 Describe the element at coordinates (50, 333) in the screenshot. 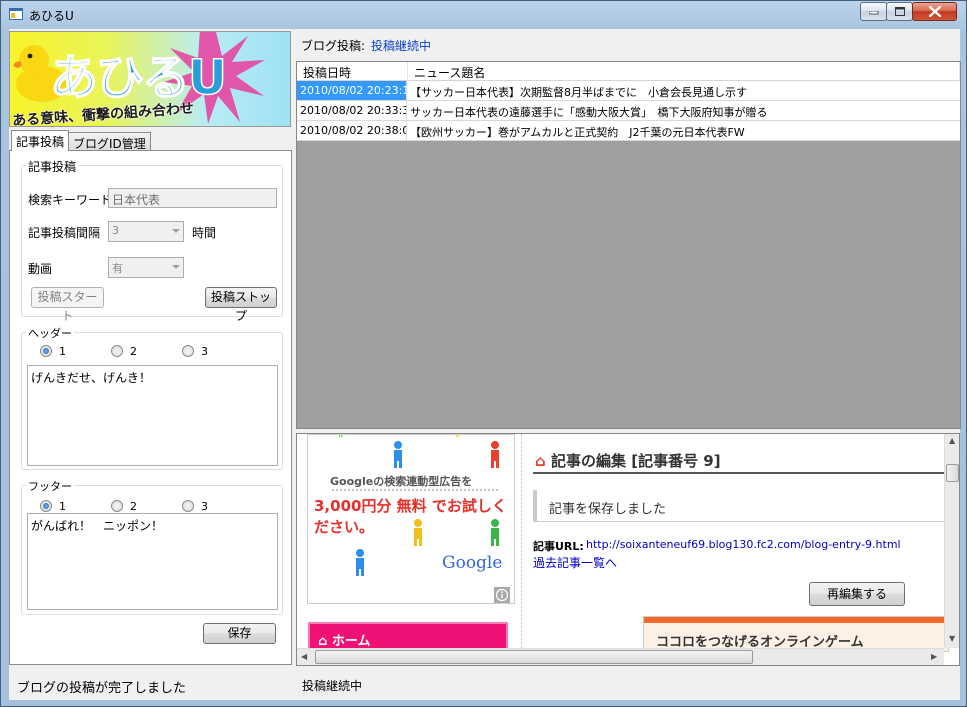

I see `header-group-title: ヘッダー` at that location.